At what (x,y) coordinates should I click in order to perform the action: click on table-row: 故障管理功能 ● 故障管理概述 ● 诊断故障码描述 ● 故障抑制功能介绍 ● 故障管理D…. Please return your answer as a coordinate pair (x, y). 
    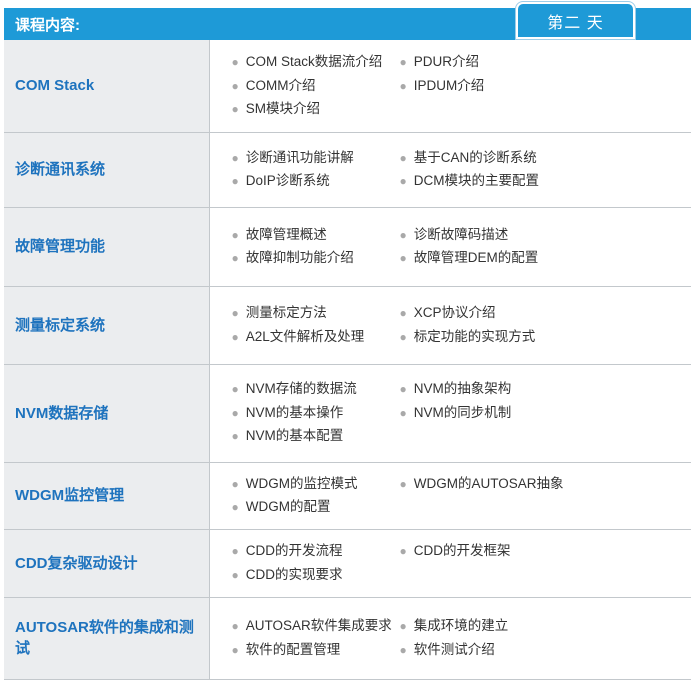
    Looking at the image, I should click on (348, 247).